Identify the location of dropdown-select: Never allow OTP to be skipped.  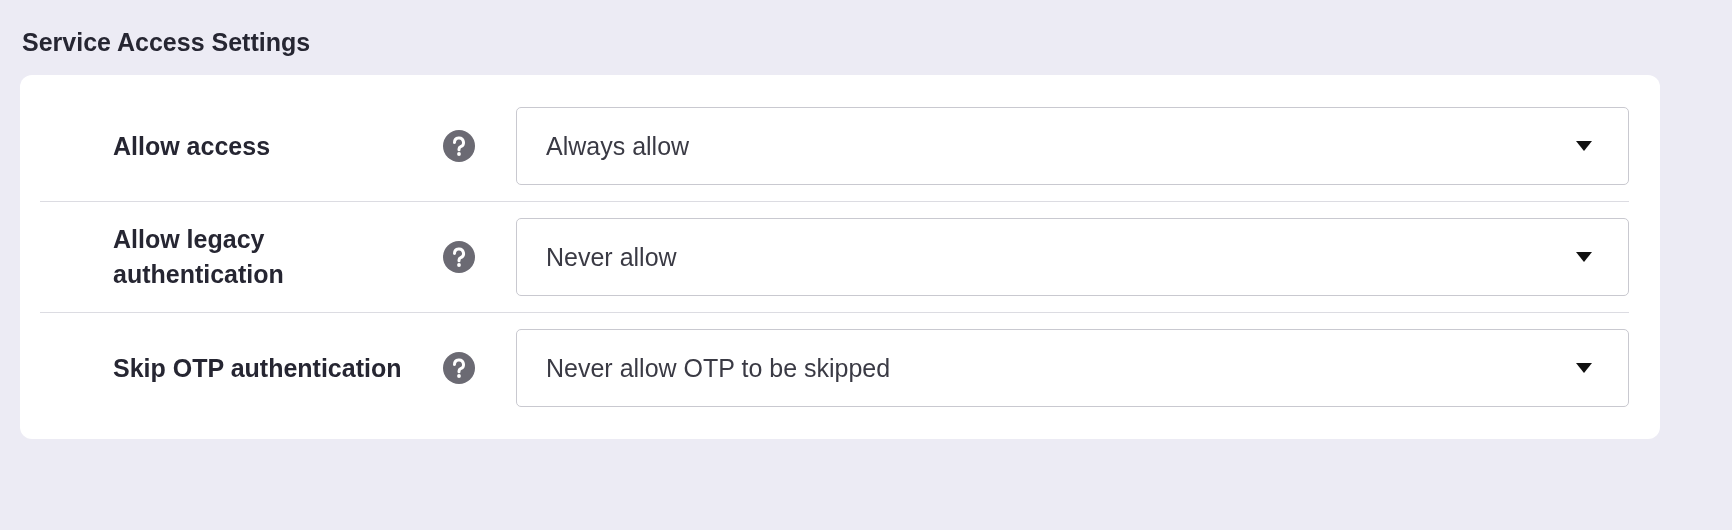
(1072, 368).